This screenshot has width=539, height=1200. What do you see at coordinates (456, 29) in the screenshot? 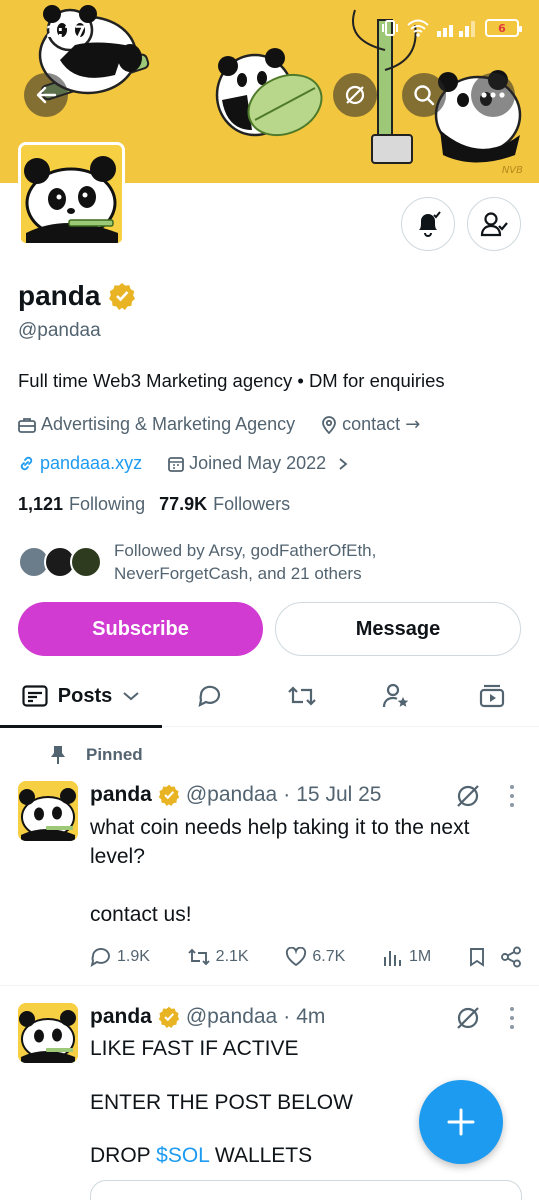
I see `signal-icon` at bounding box center [456, 29].